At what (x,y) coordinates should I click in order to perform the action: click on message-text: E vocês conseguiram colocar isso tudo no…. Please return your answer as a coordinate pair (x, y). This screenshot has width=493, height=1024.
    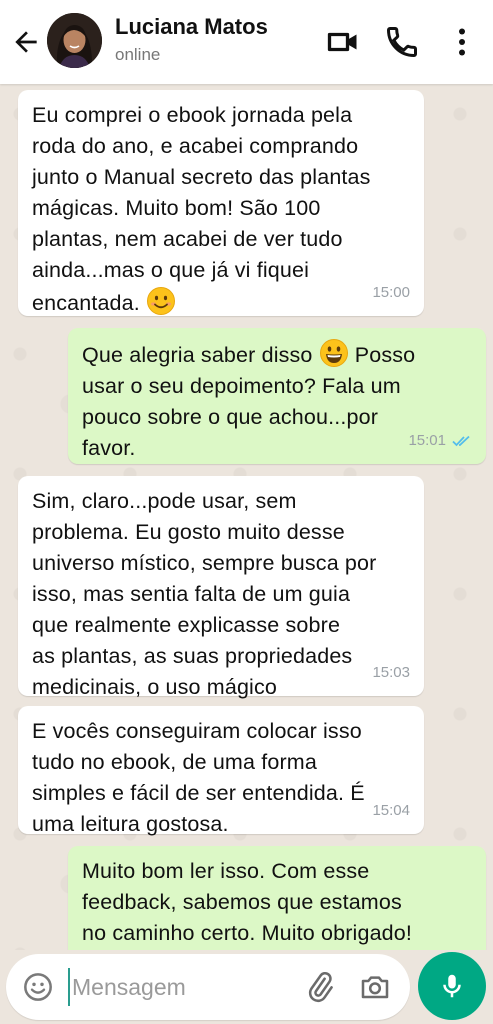
    Looking at the image, I should click on (198, 777).